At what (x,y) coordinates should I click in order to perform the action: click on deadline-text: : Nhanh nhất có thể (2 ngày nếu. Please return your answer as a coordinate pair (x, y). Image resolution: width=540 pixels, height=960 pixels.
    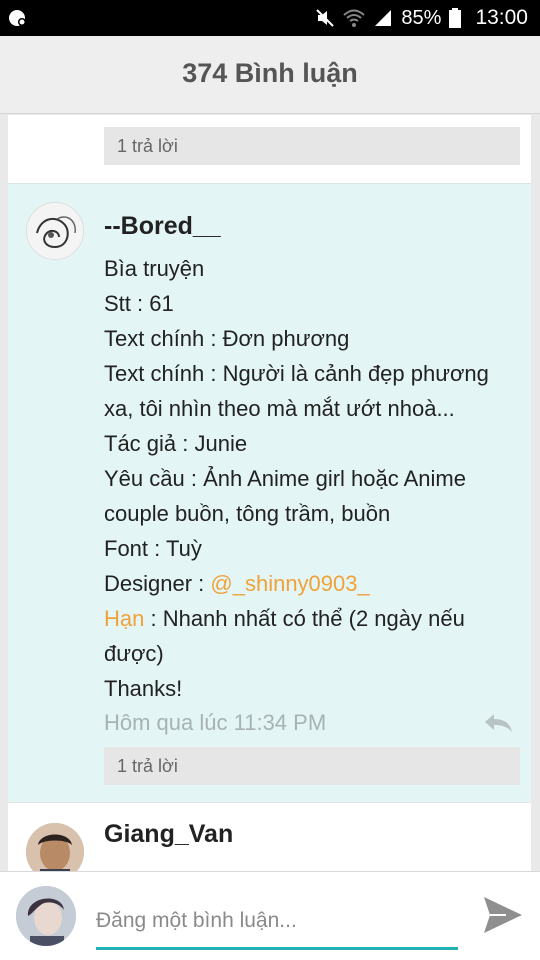
    Looking at the image, I should click on (304, 618).